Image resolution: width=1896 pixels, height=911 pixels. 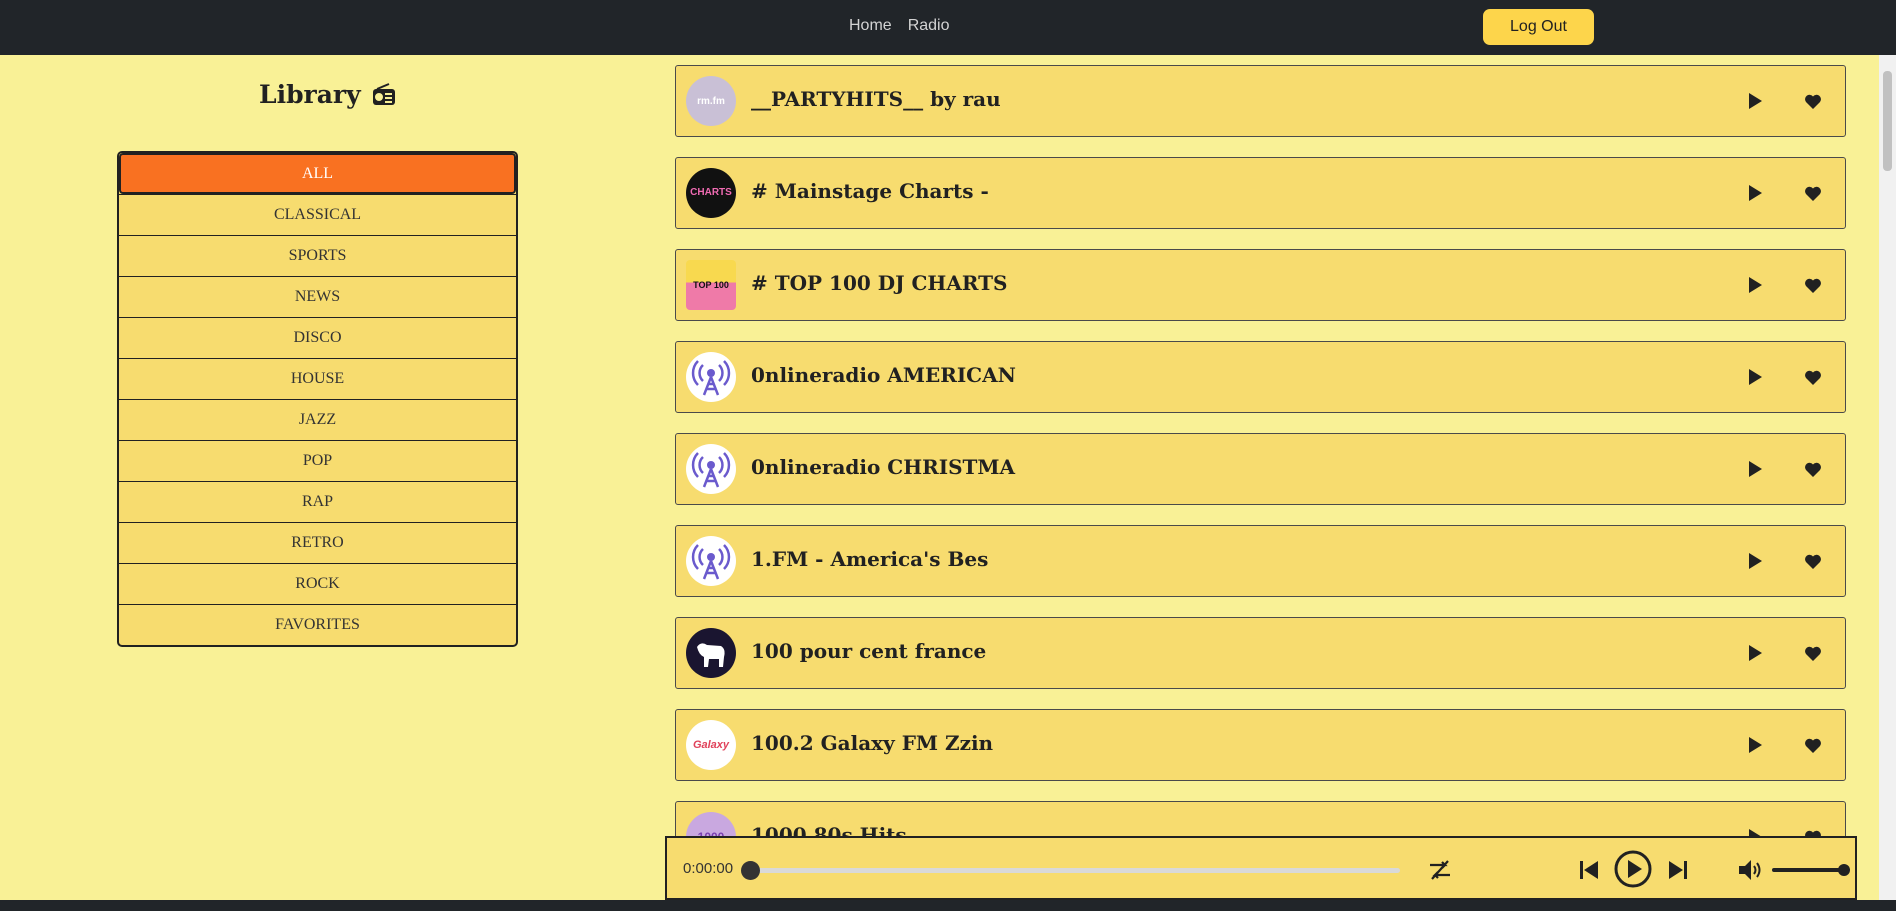 What do you see at coordinates (879, 283) in the screenshot?
I see `station-name: # TOP 100 DJ CHARTS` at bounding box center [879, 283].